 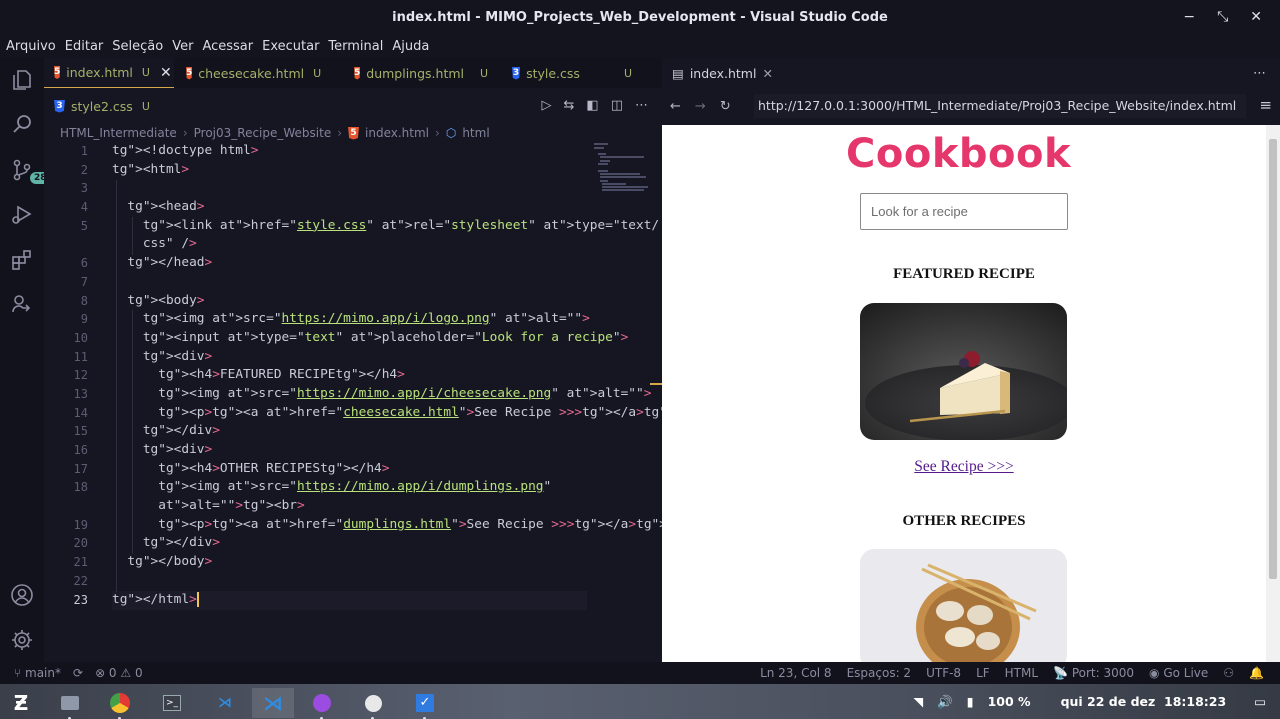 What do you see at coordinates (250, 73) in the screenshot?
I see `tab-cheesecake-html: 5 cheesecake.html U` at bounding box center [250, 73].